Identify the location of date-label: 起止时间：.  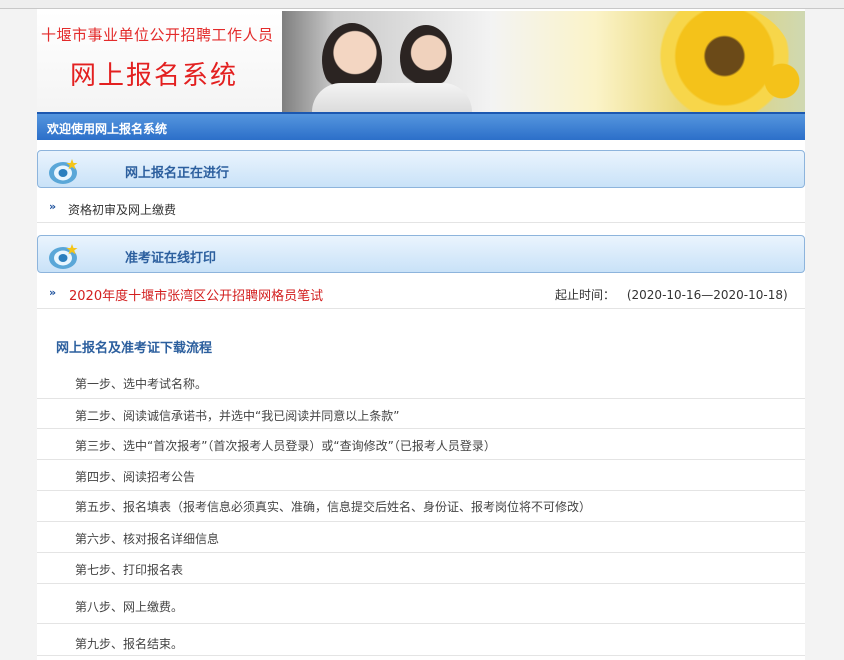
(585, 295).